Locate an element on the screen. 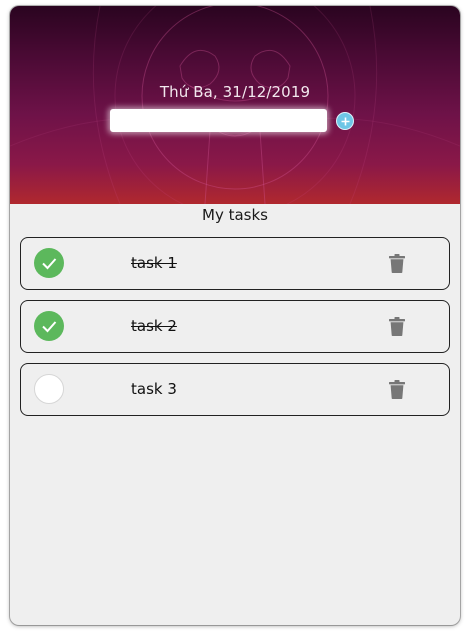 The width and height of the screenshot is (472, 635). task-row: task 3 is located at coordinates (235, 389).